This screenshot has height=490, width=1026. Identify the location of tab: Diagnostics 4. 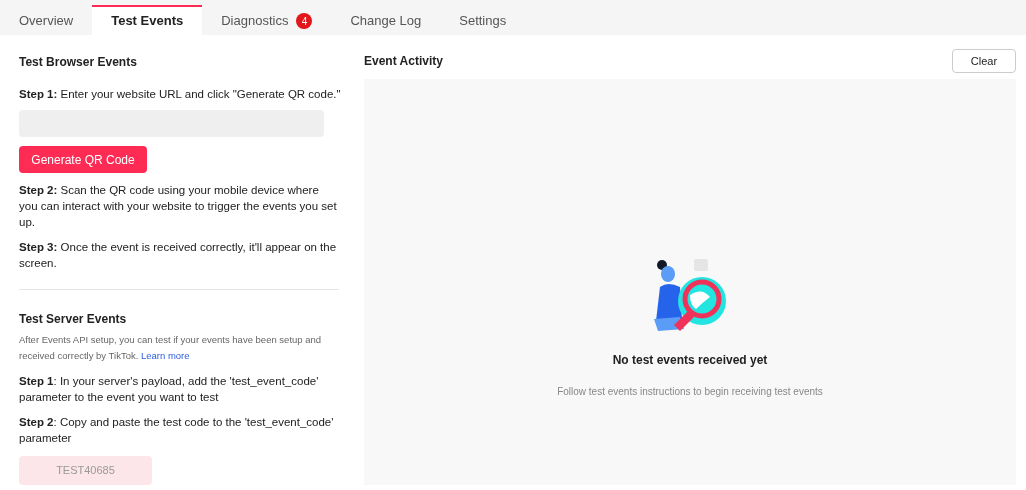
(267, 20).